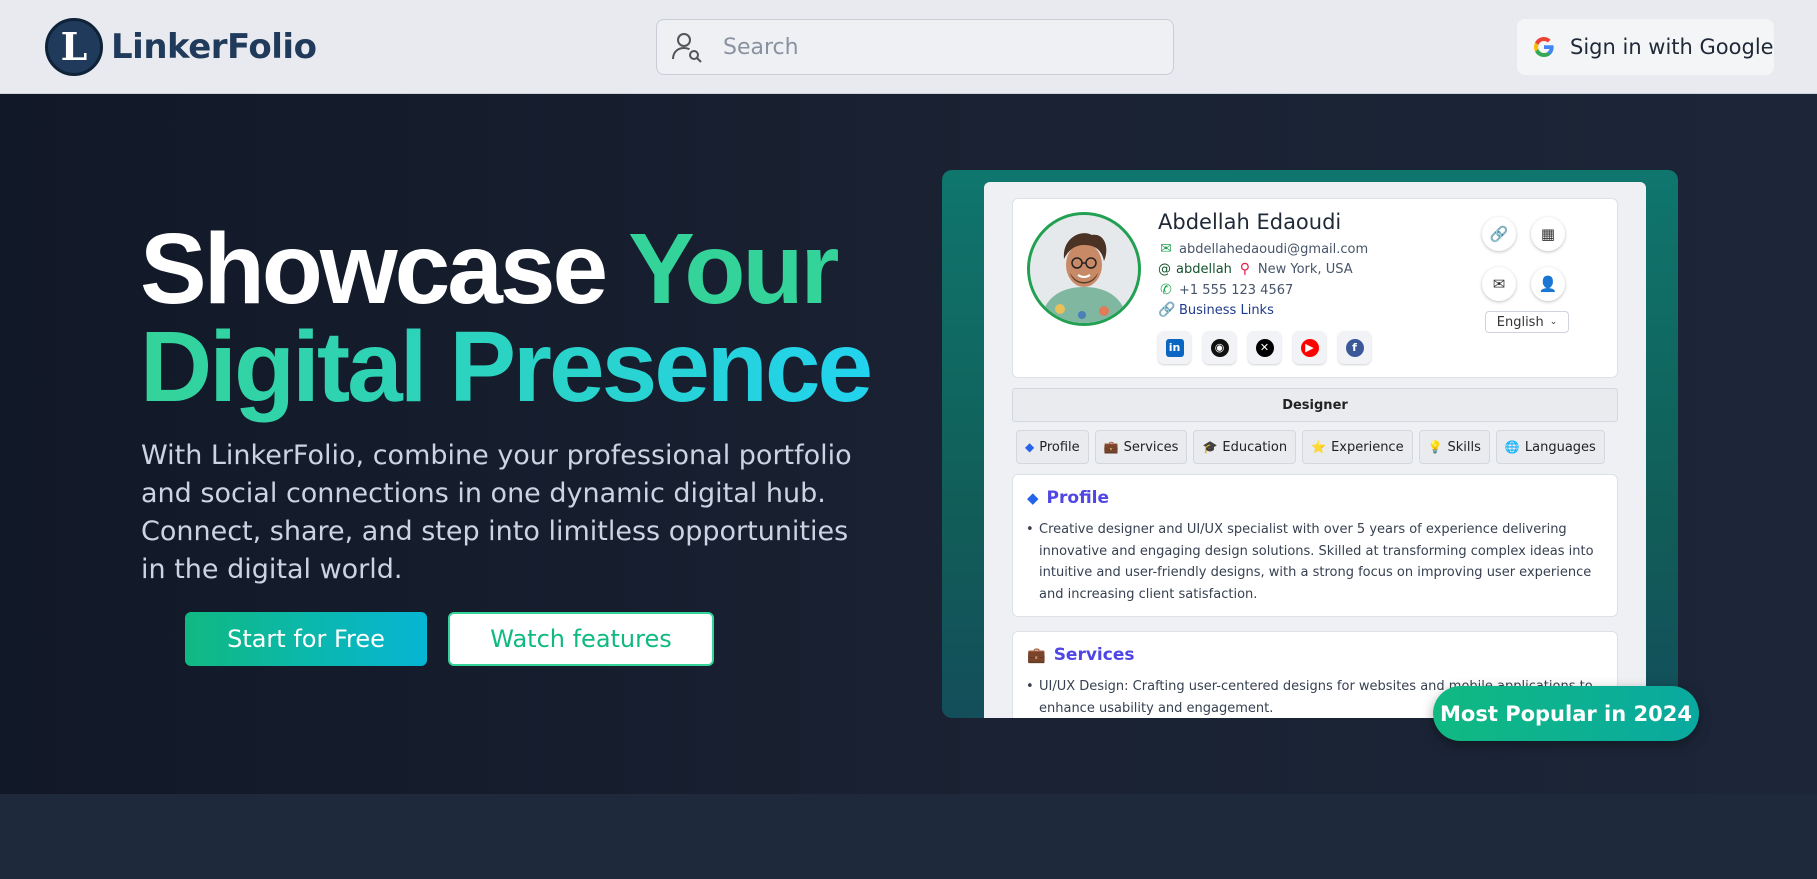 This screenshot has height=879, width=1817. I want to click on qr-code-icon: ▦, so click(1548, 234).